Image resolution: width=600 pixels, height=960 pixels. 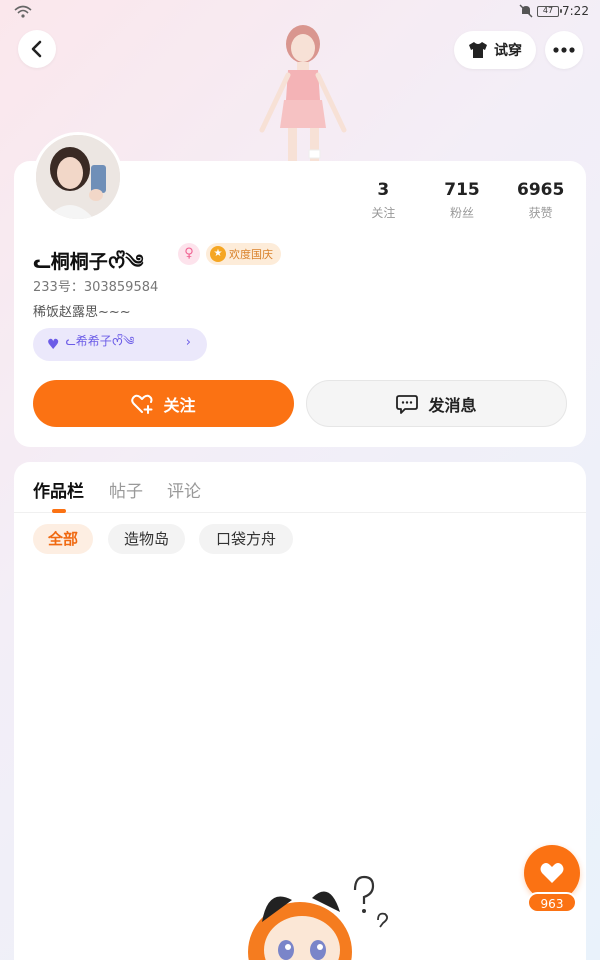 I want to click on mute-bell-icon, so click(x=526, y=11).